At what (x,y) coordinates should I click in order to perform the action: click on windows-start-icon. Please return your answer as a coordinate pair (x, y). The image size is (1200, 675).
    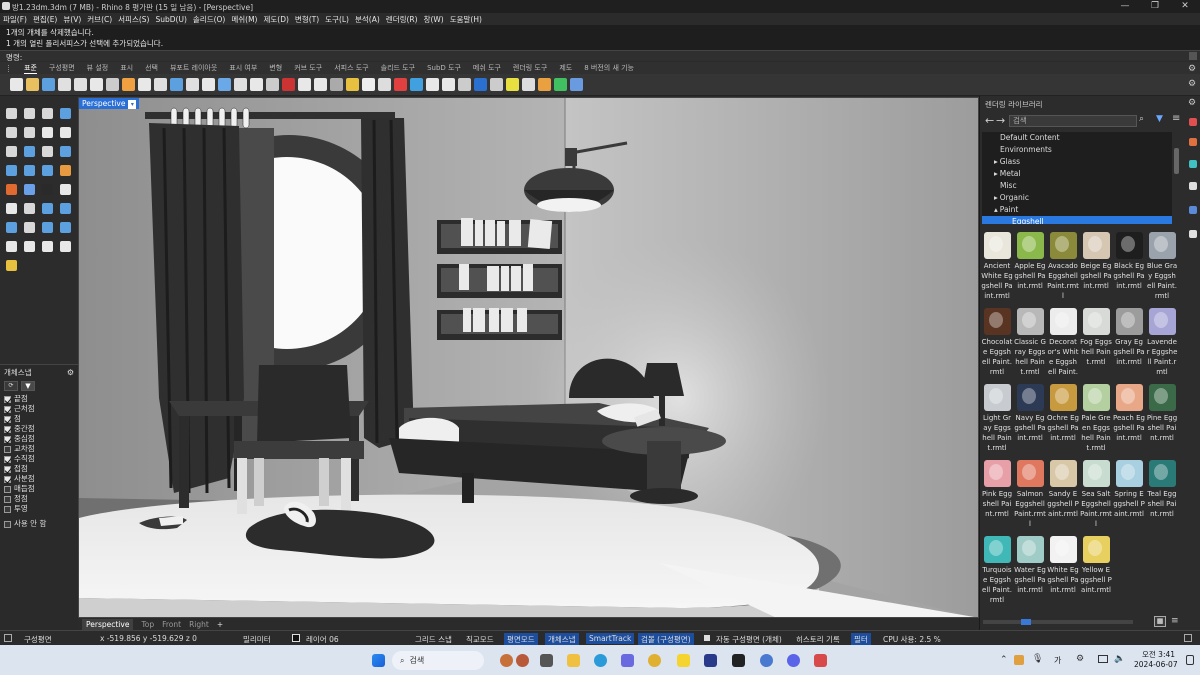
    Looking at the image, I should click on (378, 660).